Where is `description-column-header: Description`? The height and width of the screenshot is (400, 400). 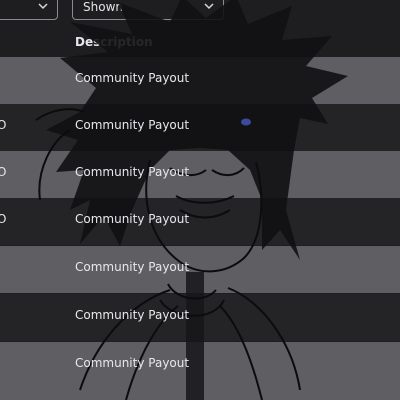
description-column-header: Description is located at coordinates (114, 42).